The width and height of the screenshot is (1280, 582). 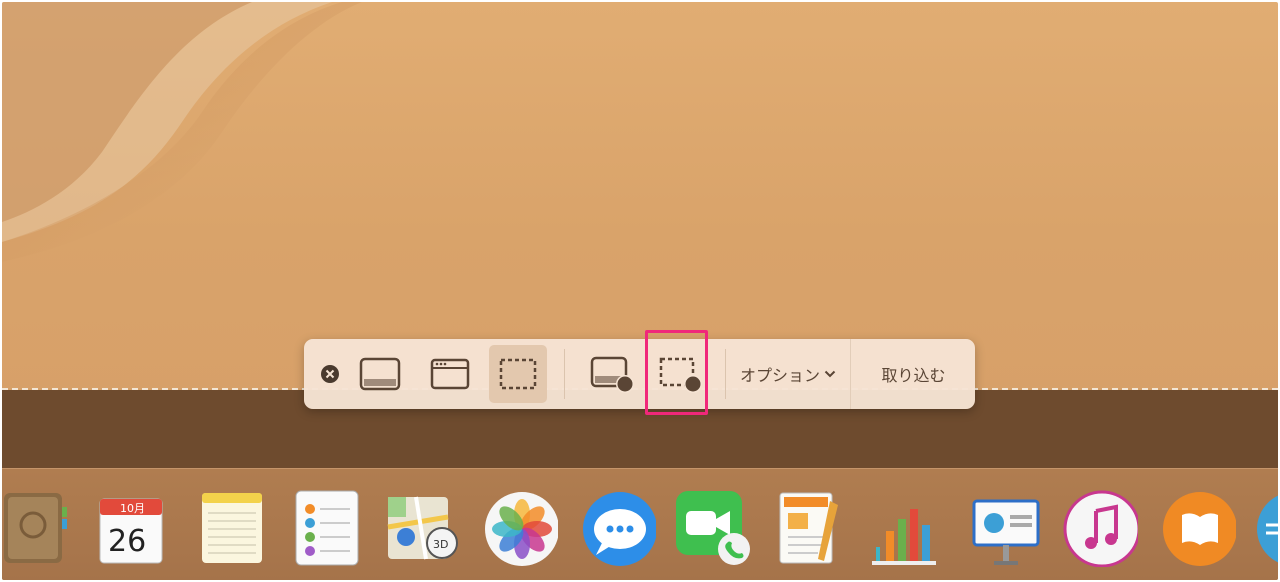 I want to click on notes-app-icon, so click(x=232, y=527).